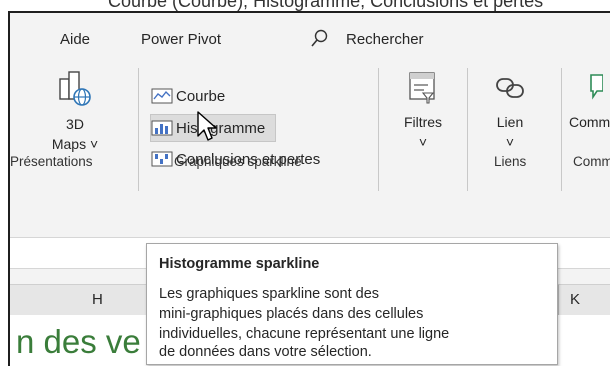 Image resolution: width=610 pixels, height=366 pixels. I want to click on tooltip-line: de données dans votre sélection., so click(265, 352).